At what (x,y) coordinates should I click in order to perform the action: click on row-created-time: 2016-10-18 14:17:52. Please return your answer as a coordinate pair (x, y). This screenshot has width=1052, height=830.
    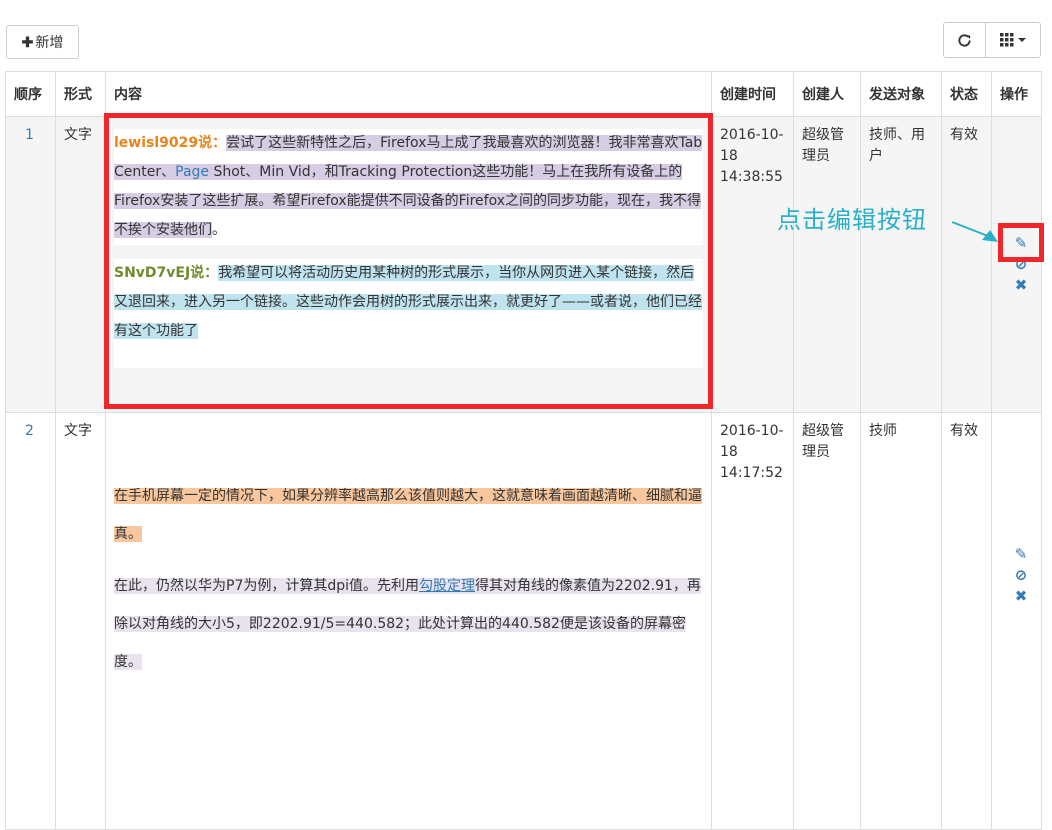
    Looking at the image, I should click on (752, 621).